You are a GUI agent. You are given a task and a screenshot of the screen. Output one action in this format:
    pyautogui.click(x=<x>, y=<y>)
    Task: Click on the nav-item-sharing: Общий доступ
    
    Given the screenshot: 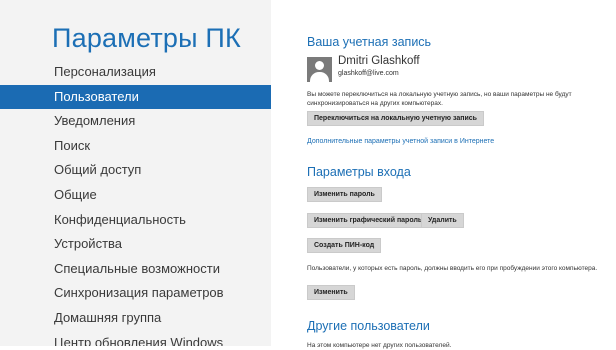 What is the action you would take?
    pyautogui.click(x=135, y=170)
    